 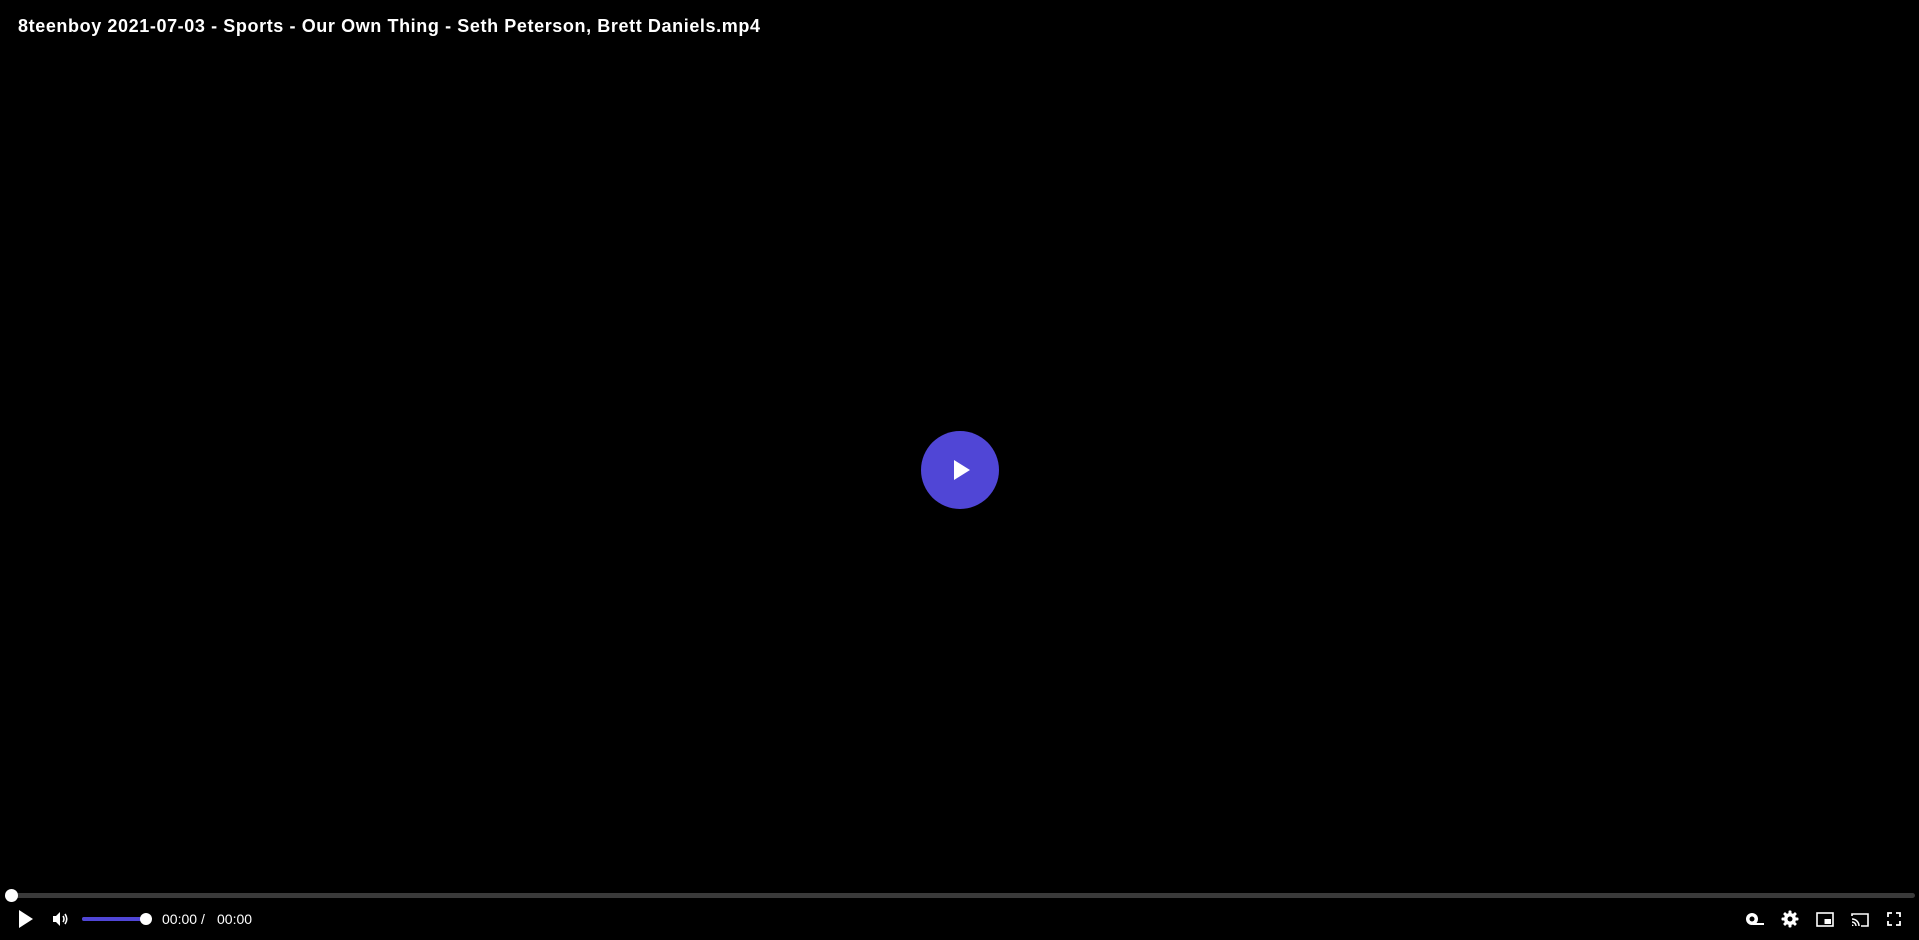 I want to click on big-play-button, so click(x=960, y=470).